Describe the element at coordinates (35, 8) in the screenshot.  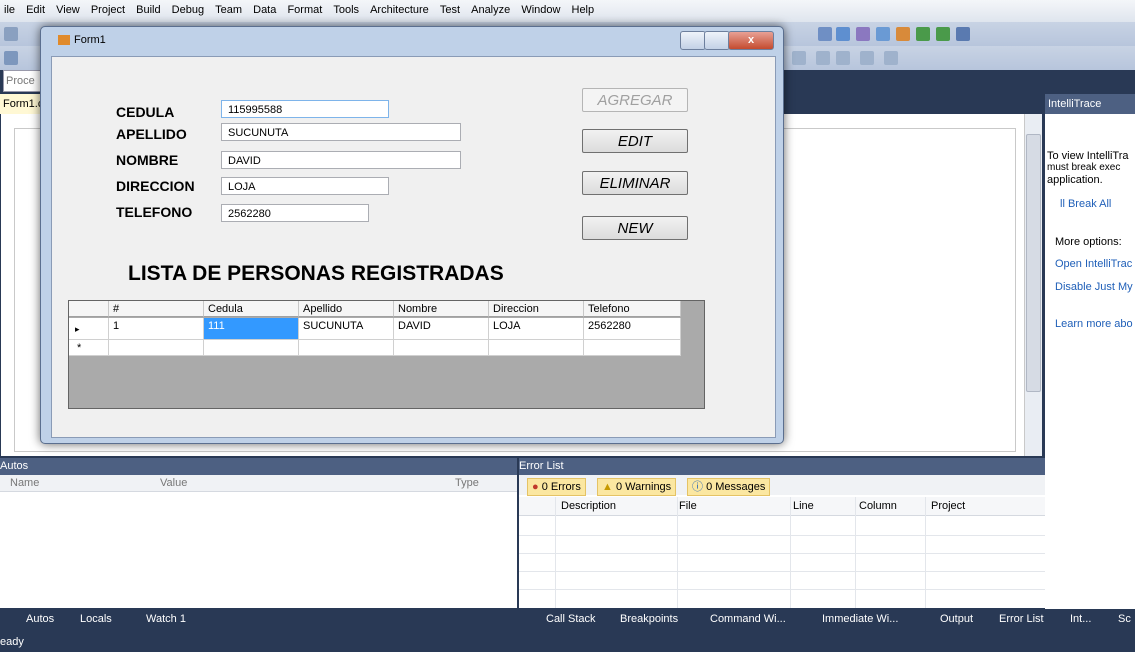
I see `menu-edit: Edit` at that location.